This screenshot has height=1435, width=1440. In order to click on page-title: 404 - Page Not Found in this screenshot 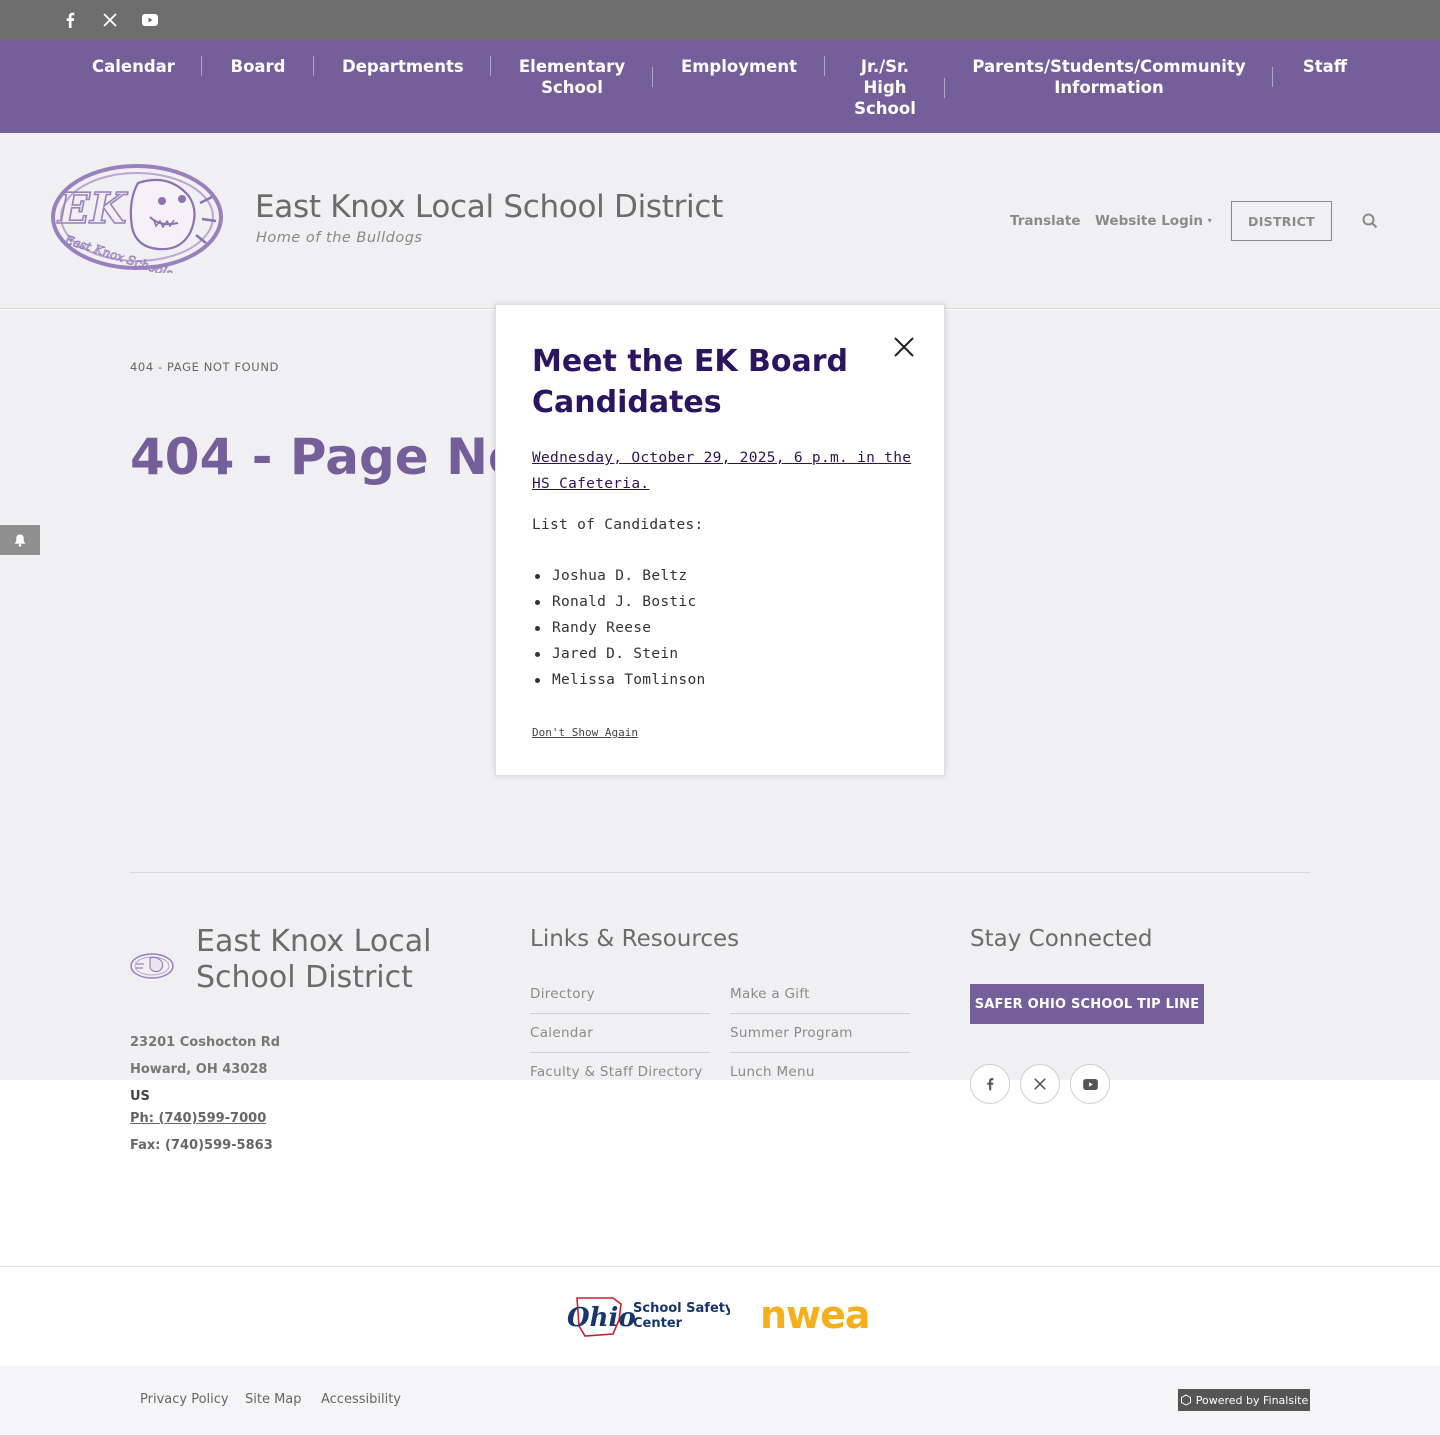, I will do `click(315, 457)`.